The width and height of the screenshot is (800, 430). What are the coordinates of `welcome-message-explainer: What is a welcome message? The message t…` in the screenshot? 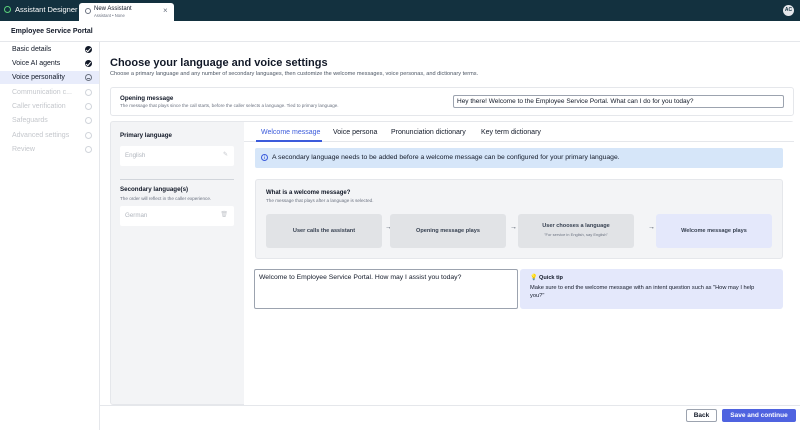 It's located at (519, 219).